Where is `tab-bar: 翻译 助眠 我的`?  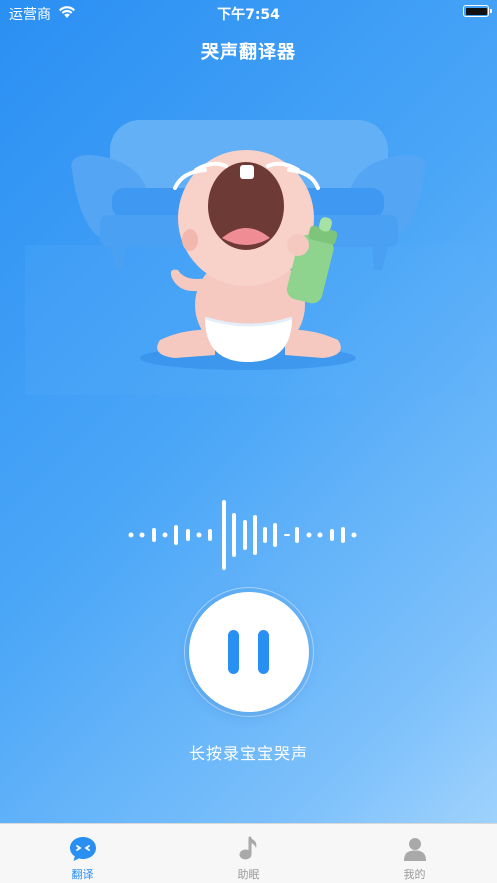 tab-bar: 翻译 助眠 我的 is located at coordinates (248, 853).